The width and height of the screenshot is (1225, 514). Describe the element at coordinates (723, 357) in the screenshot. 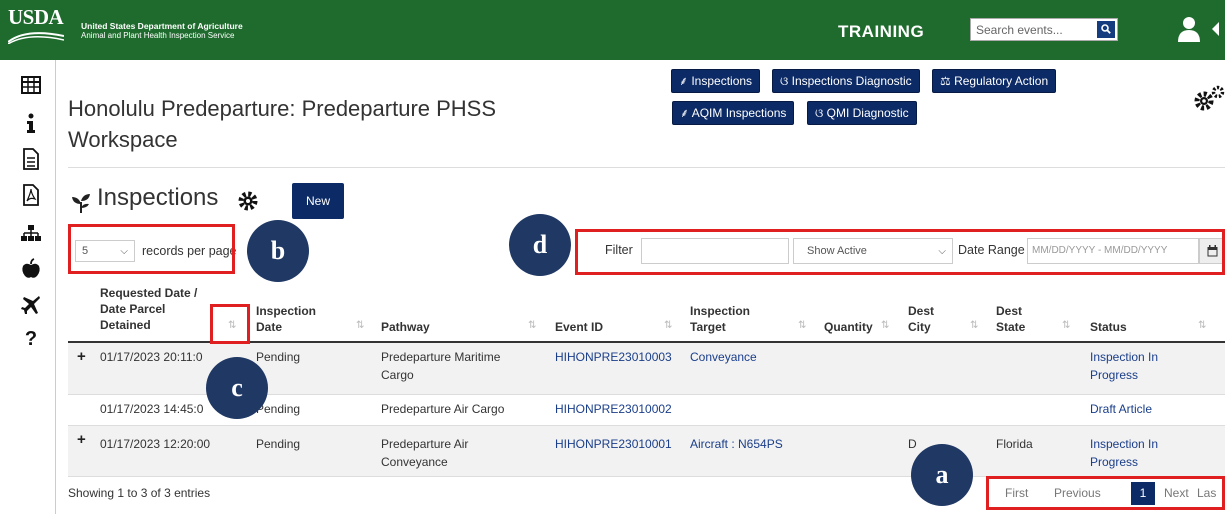

I see `inspection-target-link: Conveyance` at that location.